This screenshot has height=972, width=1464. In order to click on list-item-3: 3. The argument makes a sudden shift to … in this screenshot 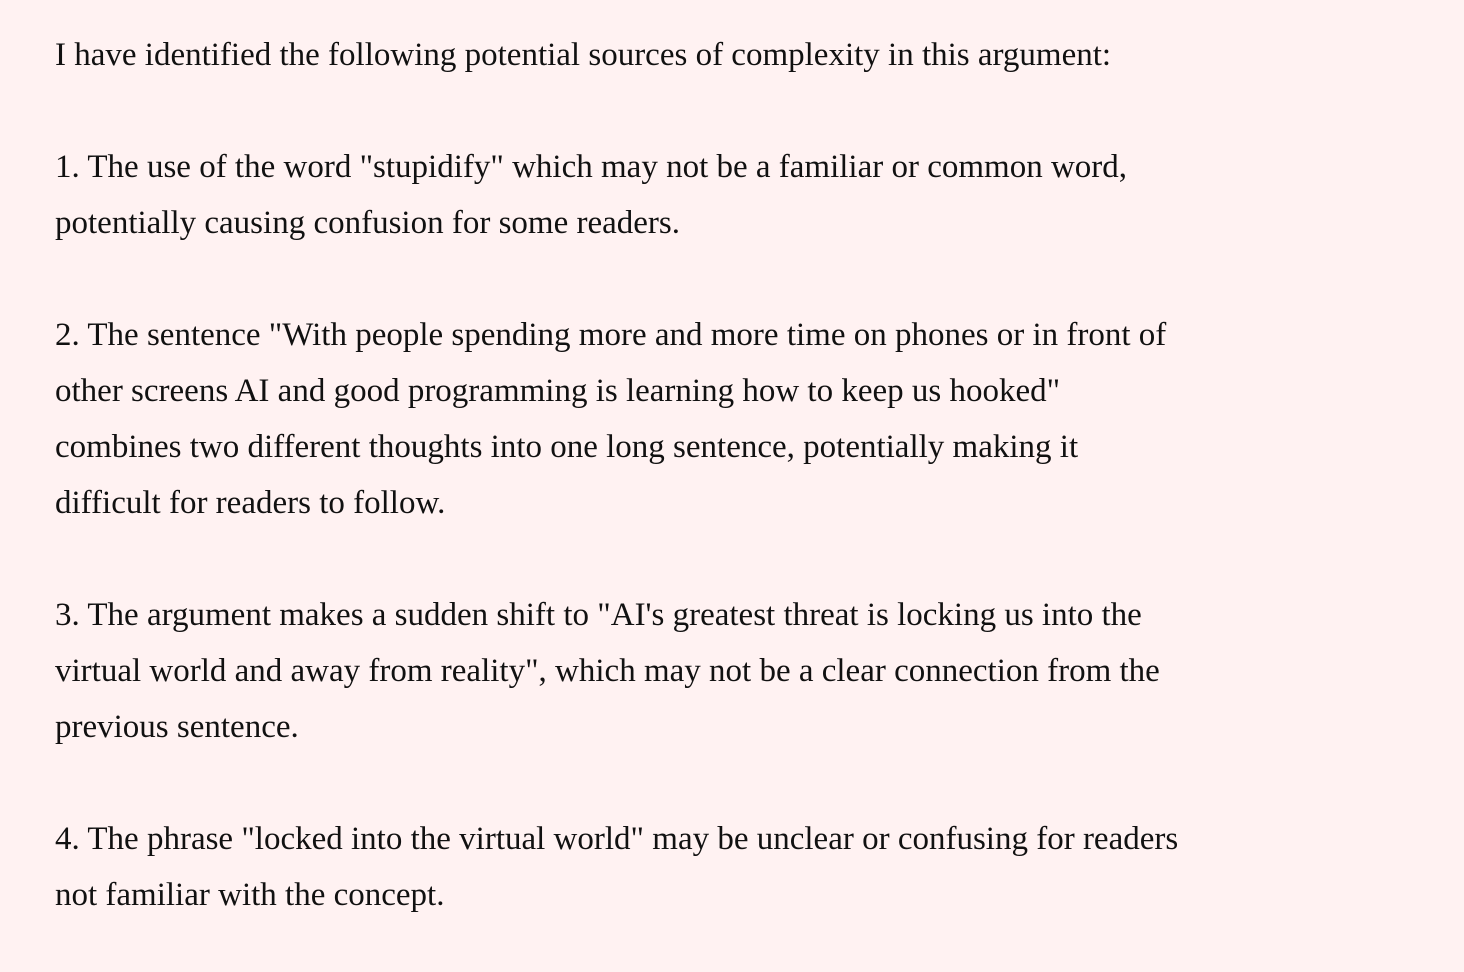, I will do `click(607, 671)`.